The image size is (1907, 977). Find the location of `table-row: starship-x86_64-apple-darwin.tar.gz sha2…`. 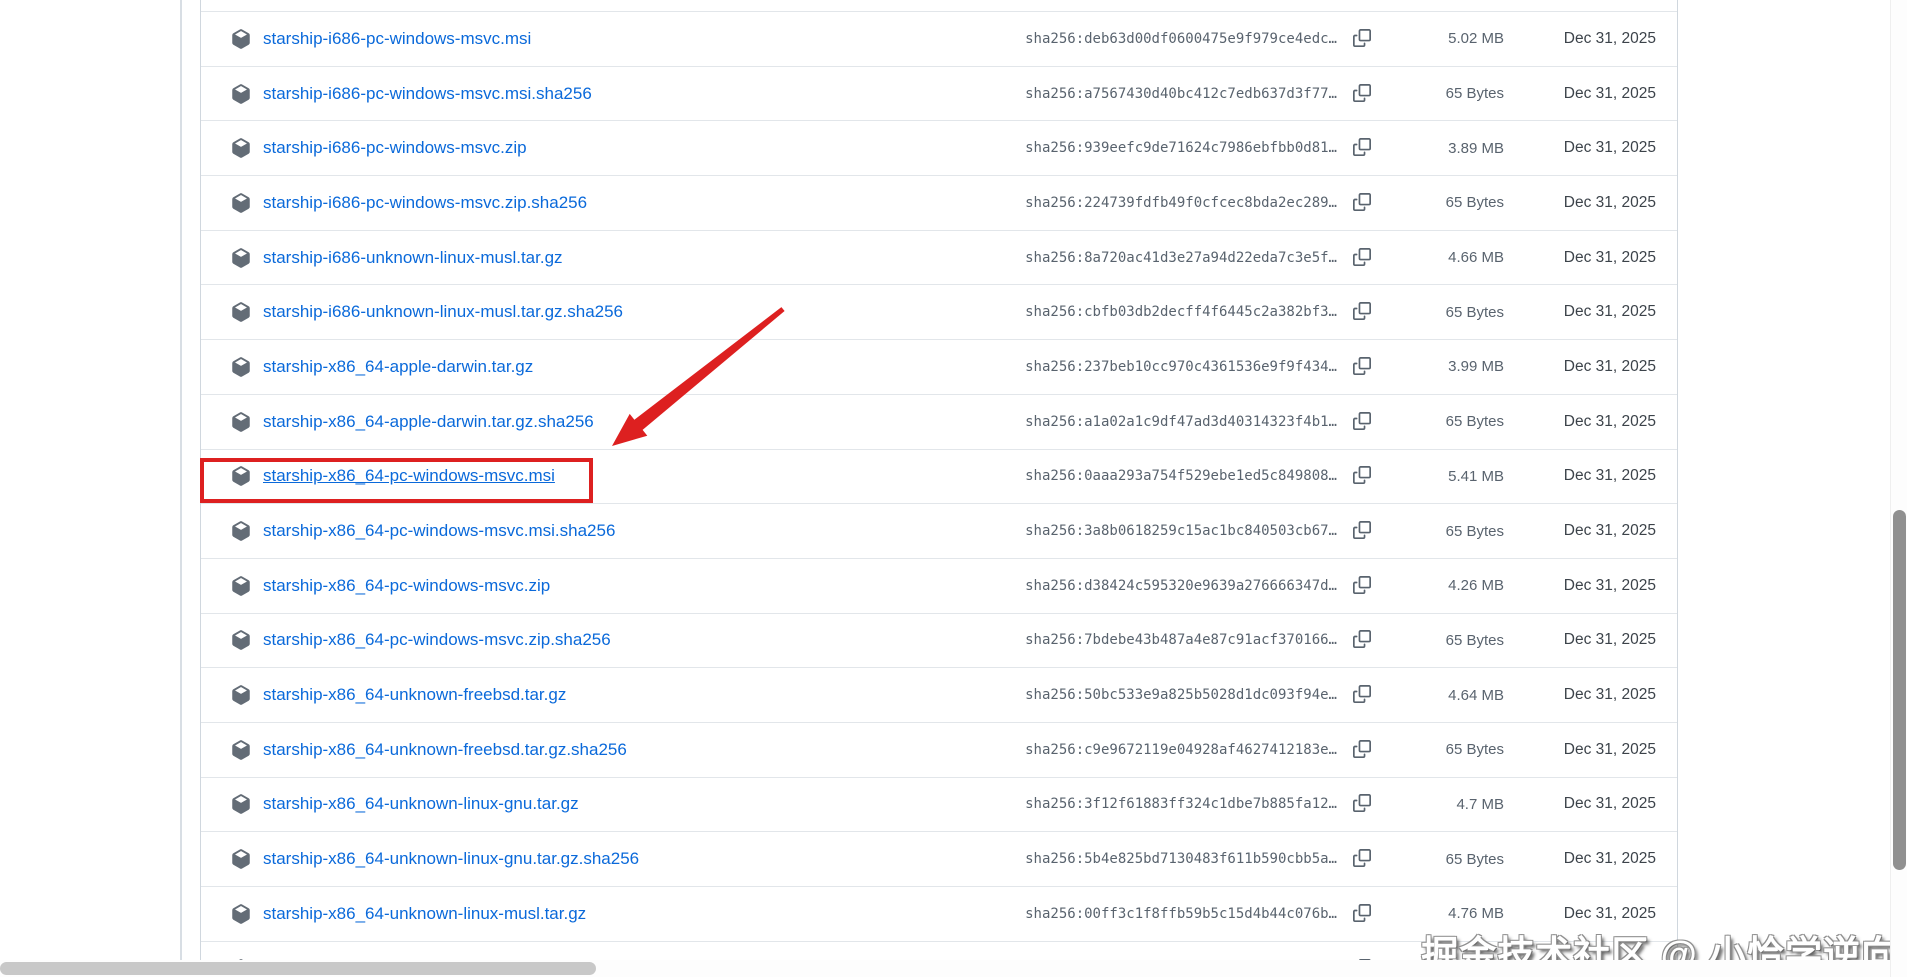

table-row: starship-x86_64-apple-darwin.tar.gz sha2… is located at coordinates (939, 366).